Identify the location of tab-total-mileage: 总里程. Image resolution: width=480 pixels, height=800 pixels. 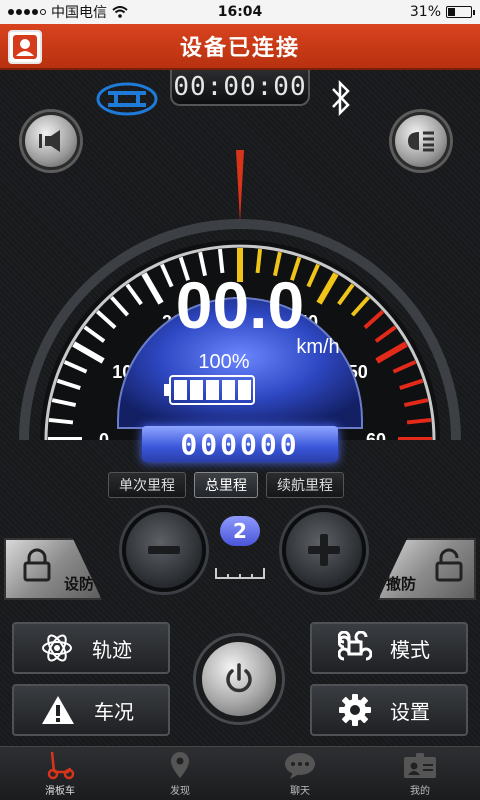
(226, 485).